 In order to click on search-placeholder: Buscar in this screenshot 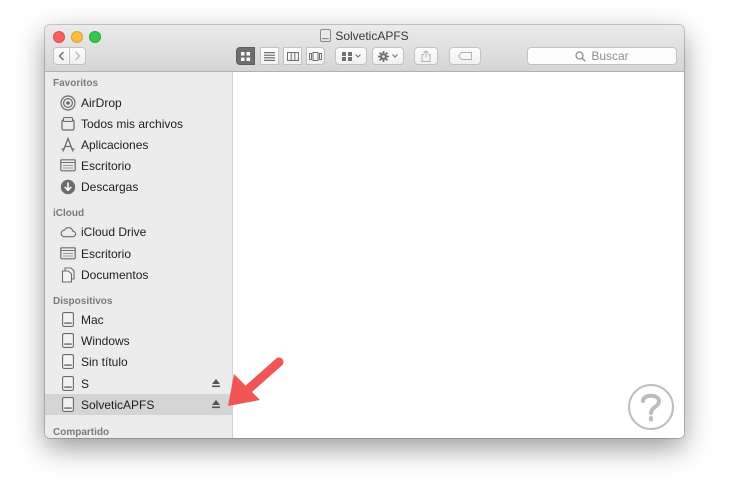, I will do `click(610, 56)`.